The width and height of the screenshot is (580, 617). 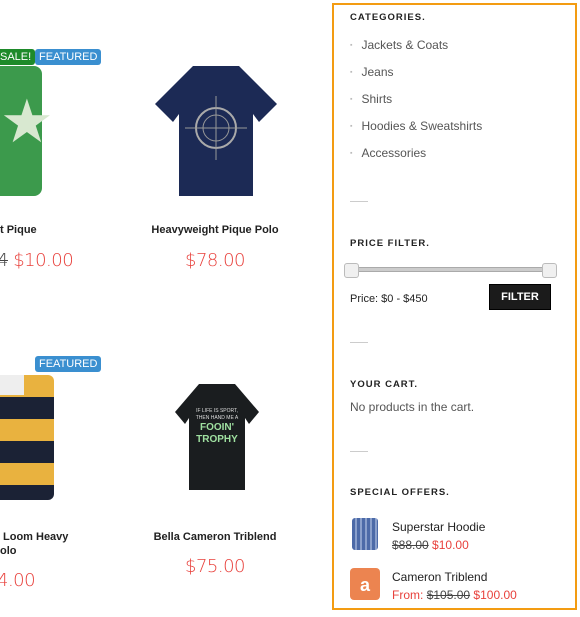 What do you see at coordinates (215, 260) in the screenshot?
I see `product-price: $78.00` at bounding box center [215, 260].